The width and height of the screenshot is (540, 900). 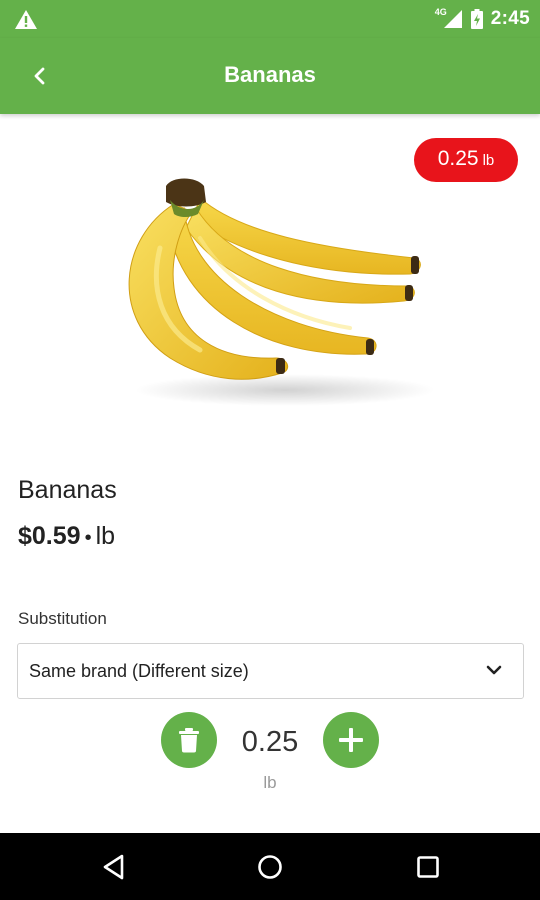 What do you see at coordinates (139, 670) in the screenshot?
I see `substitution-selected-value: Same brand (Different size)` at bounding box center [139, 670].